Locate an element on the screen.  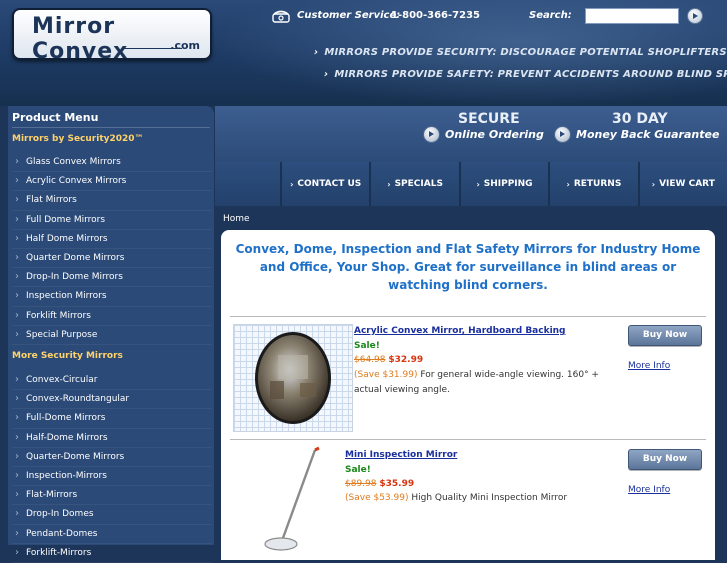
search-go-button is located at coordinates (695, 16).